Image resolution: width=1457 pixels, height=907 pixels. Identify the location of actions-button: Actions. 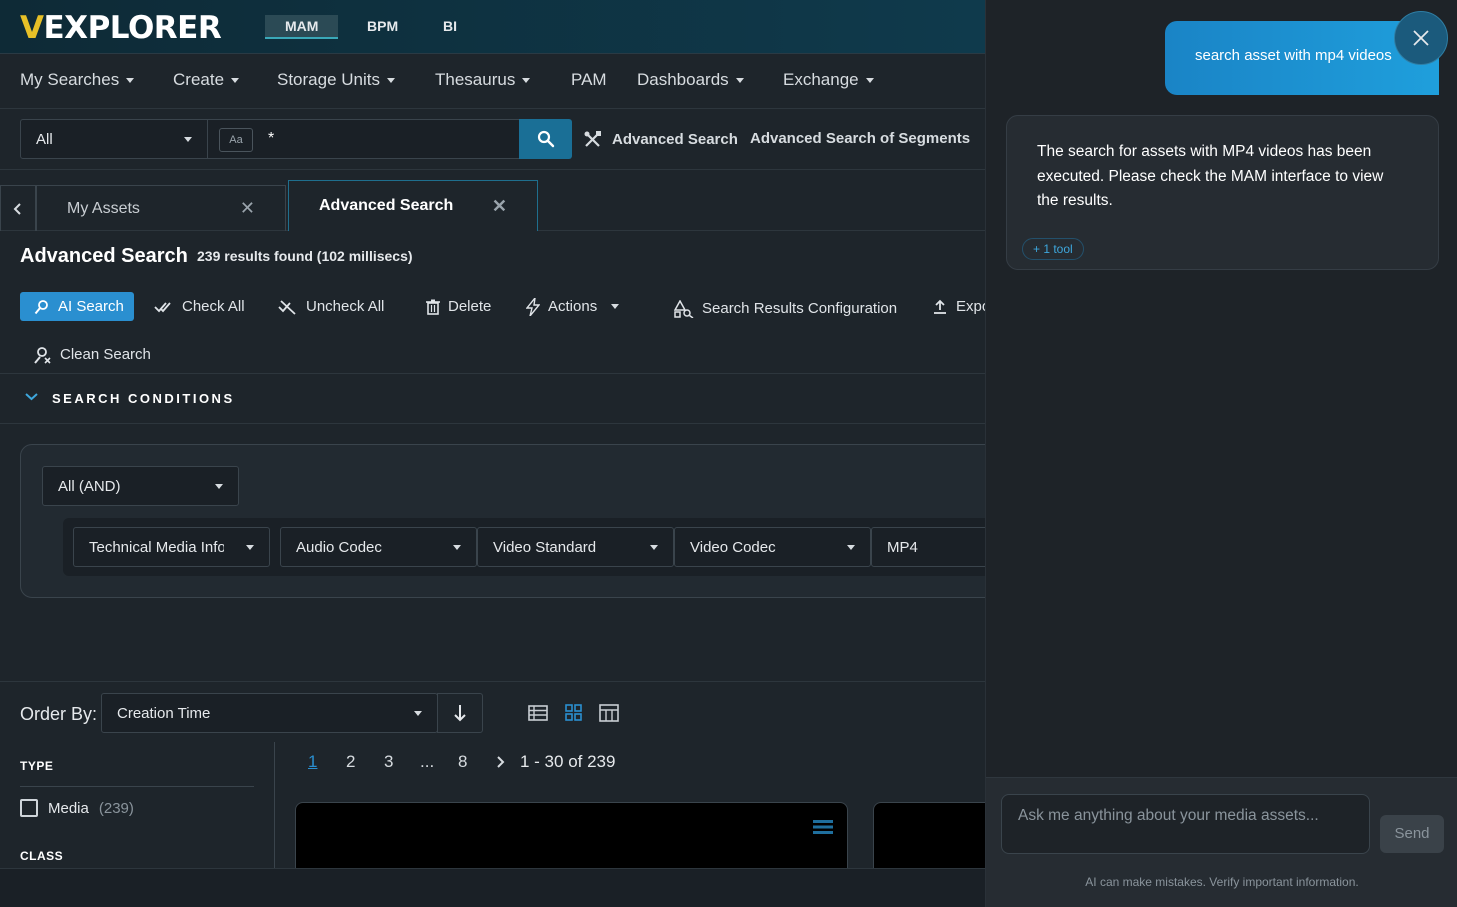
(572, 306).